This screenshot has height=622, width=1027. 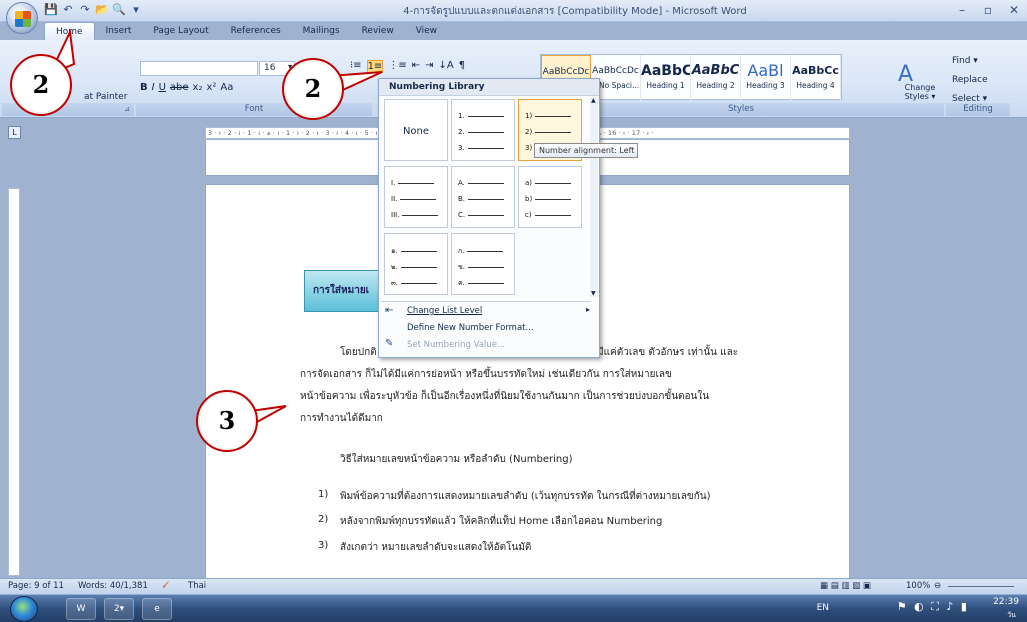 What do you see at coordinates (978, 109) in the screenshot?
I see `editing-group-label: Editing` at bounding box center [978, 109].